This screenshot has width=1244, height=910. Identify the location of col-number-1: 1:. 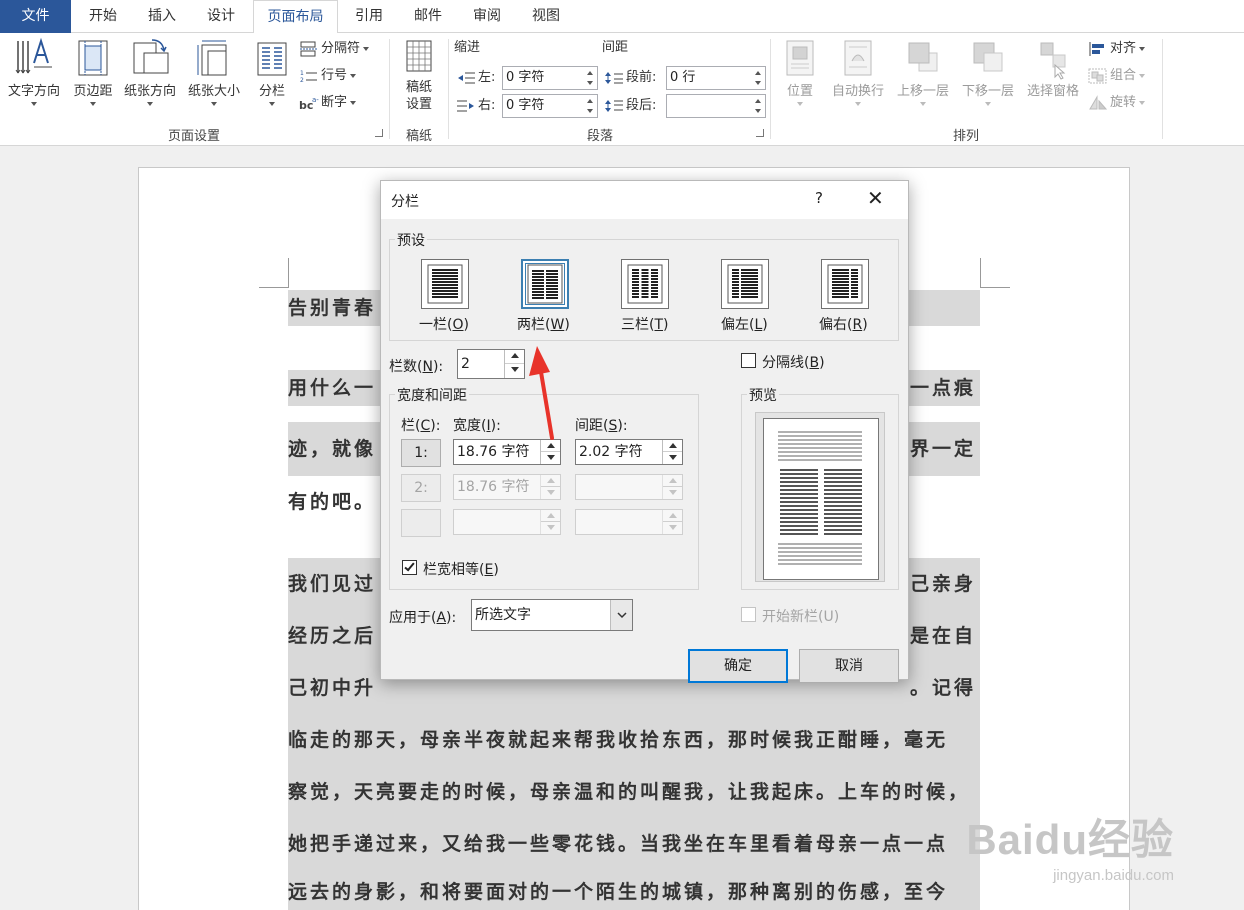
(421, 453).